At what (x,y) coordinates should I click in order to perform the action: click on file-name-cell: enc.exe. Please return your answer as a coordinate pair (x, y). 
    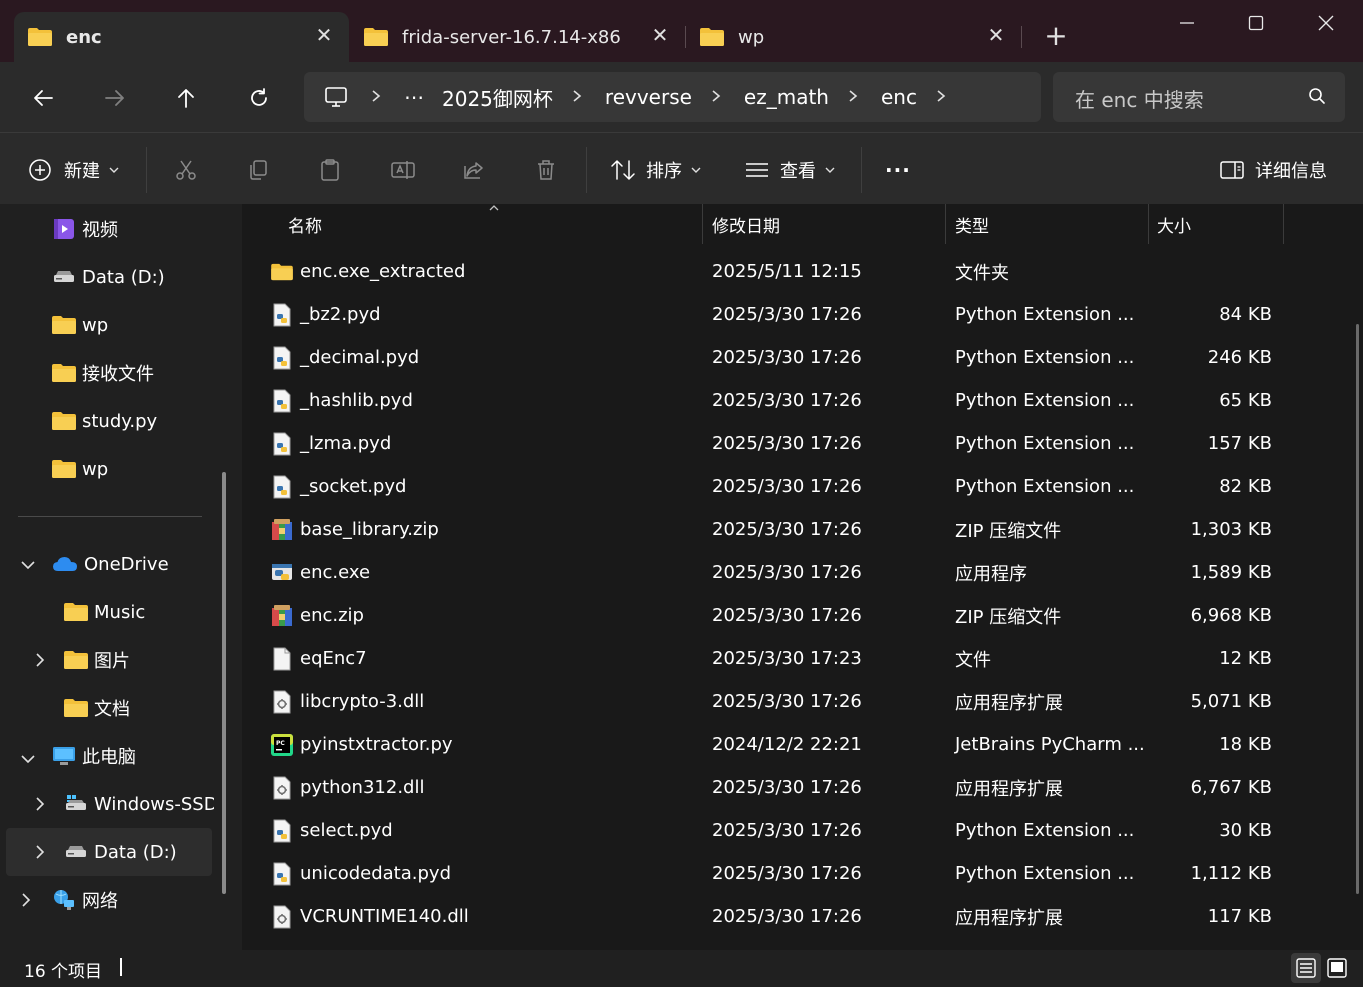
    Looking at the image, I should click on (320, 572).